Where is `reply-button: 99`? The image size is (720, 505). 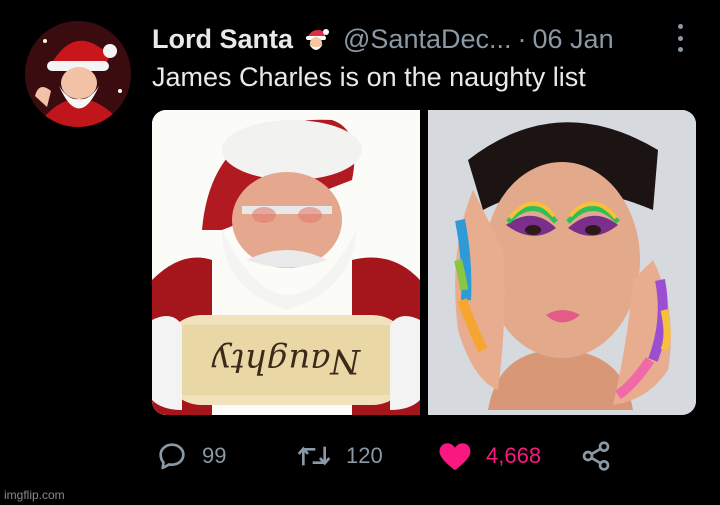 reply-button: 99 is located at coordinates (191, 456).